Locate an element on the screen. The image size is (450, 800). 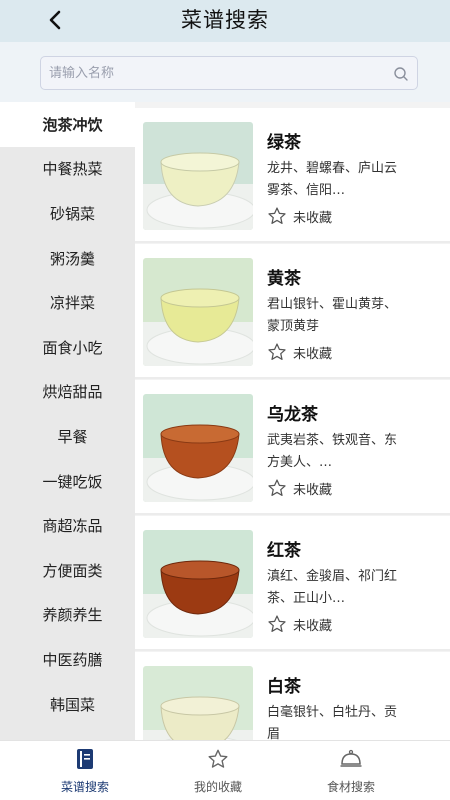
book-icon is located at coordinates (85, 761).